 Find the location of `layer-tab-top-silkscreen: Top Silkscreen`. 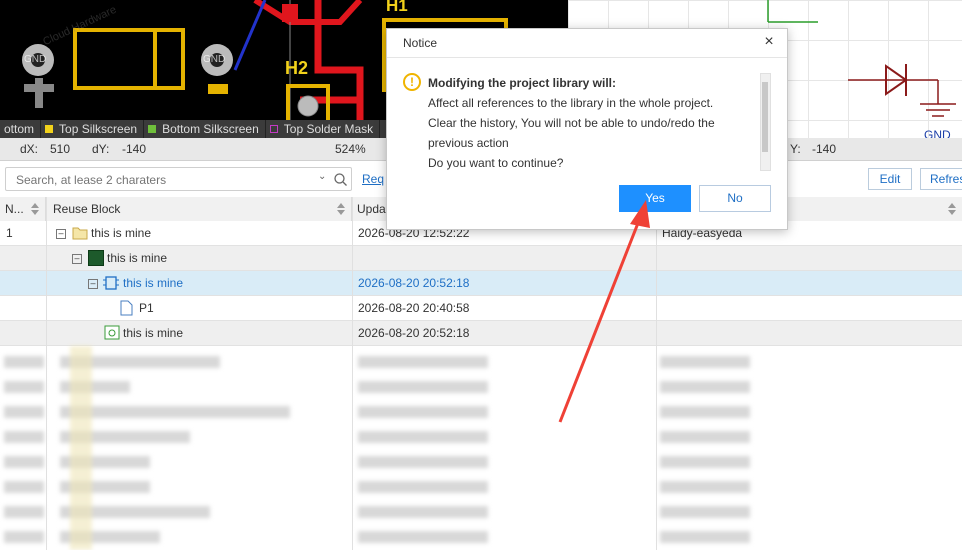

layer-tab-top-silkscreen: Top Silkscreen is located at coordinates (93, 129).